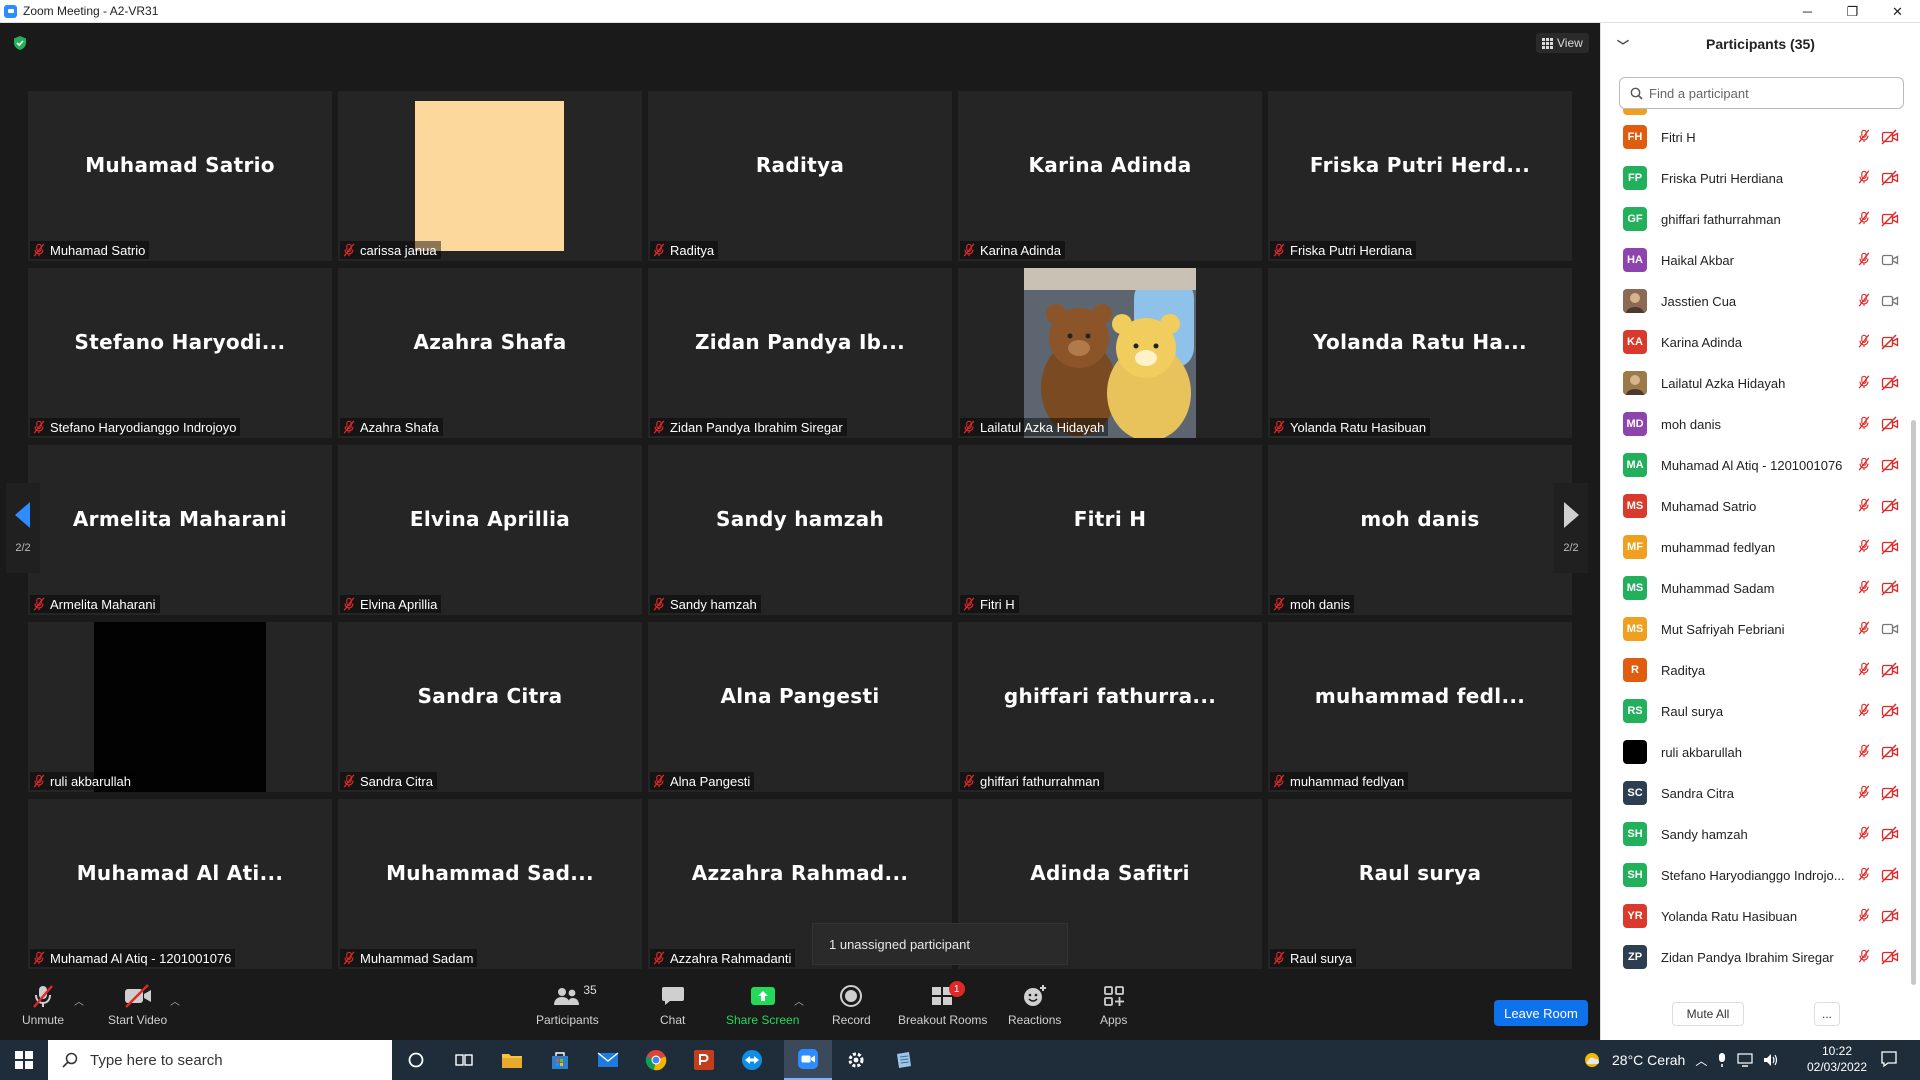 The image size is (1920, 1080). Describe the element at coordinates (1757, 547) in the screenshot. I see `participant-row: MF muhammad fedlyan` at that location.